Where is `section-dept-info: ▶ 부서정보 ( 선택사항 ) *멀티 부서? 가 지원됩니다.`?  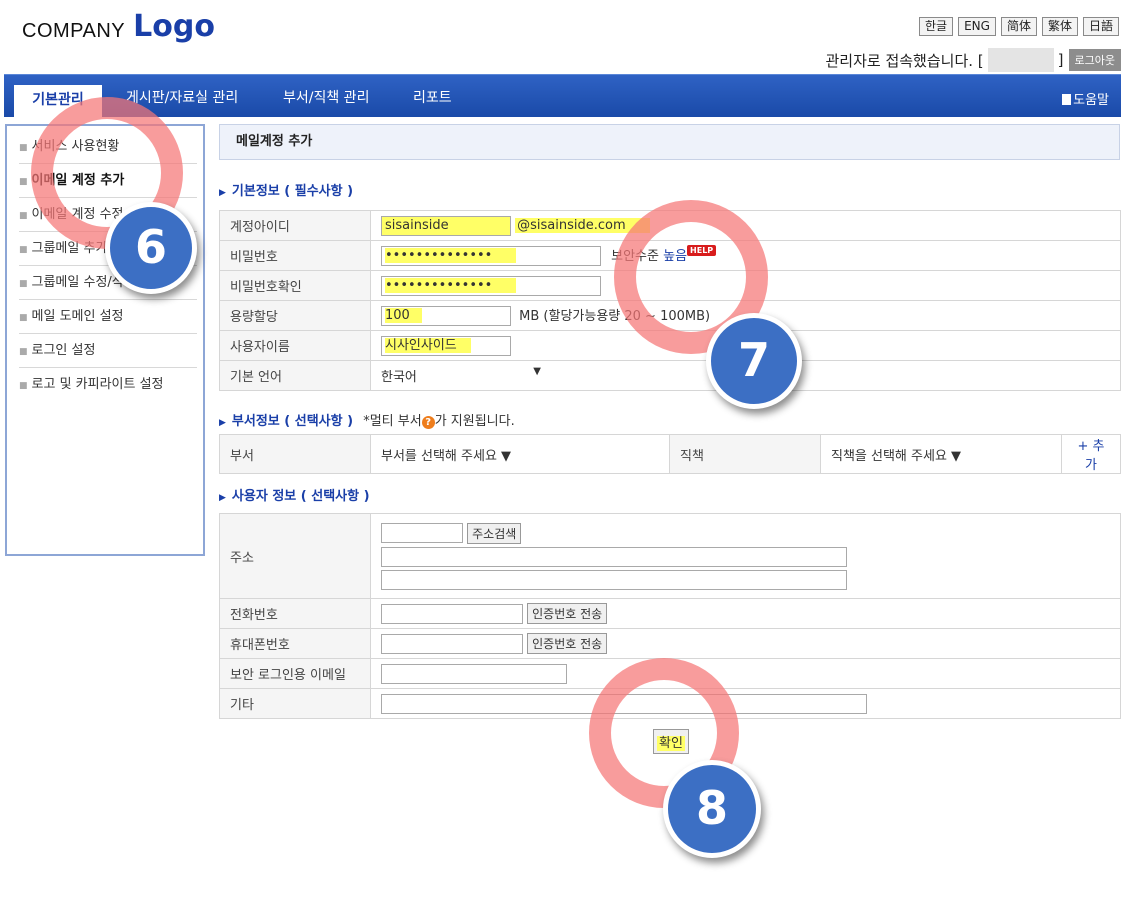 section-dept-info: ▶ 부서정보 ( 선택사항 ) *멀티 부서? 가 지원됩니다. is located at coordinates (367, 419).